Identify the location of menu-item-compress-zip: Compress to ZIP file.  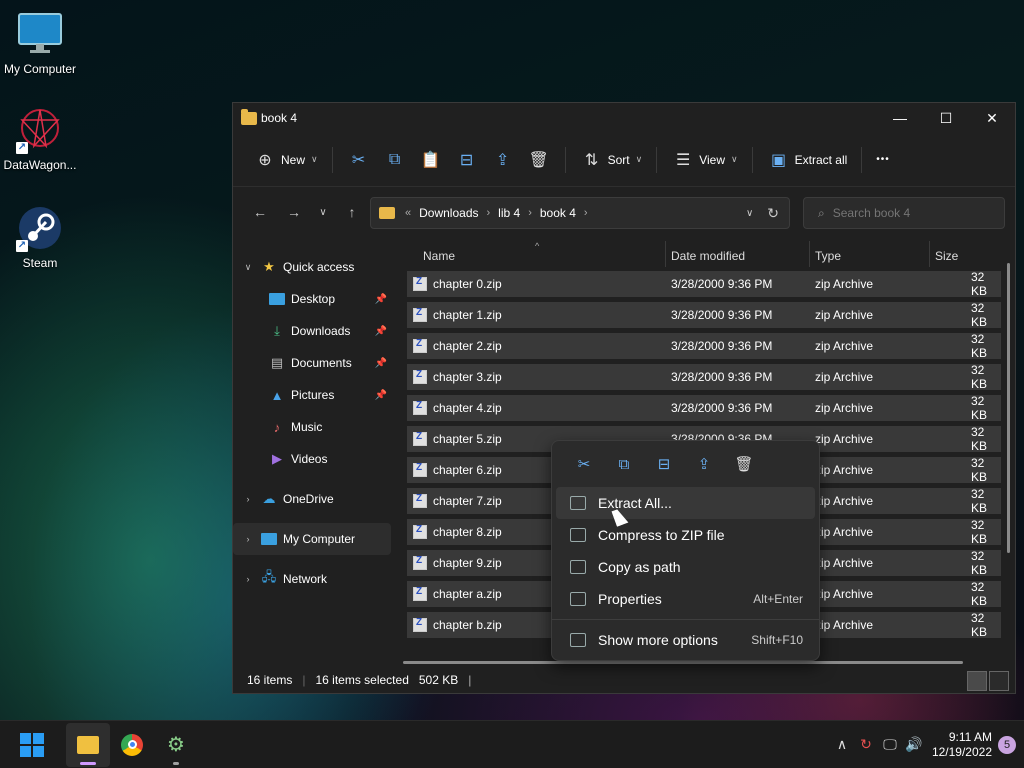
(685, 535).